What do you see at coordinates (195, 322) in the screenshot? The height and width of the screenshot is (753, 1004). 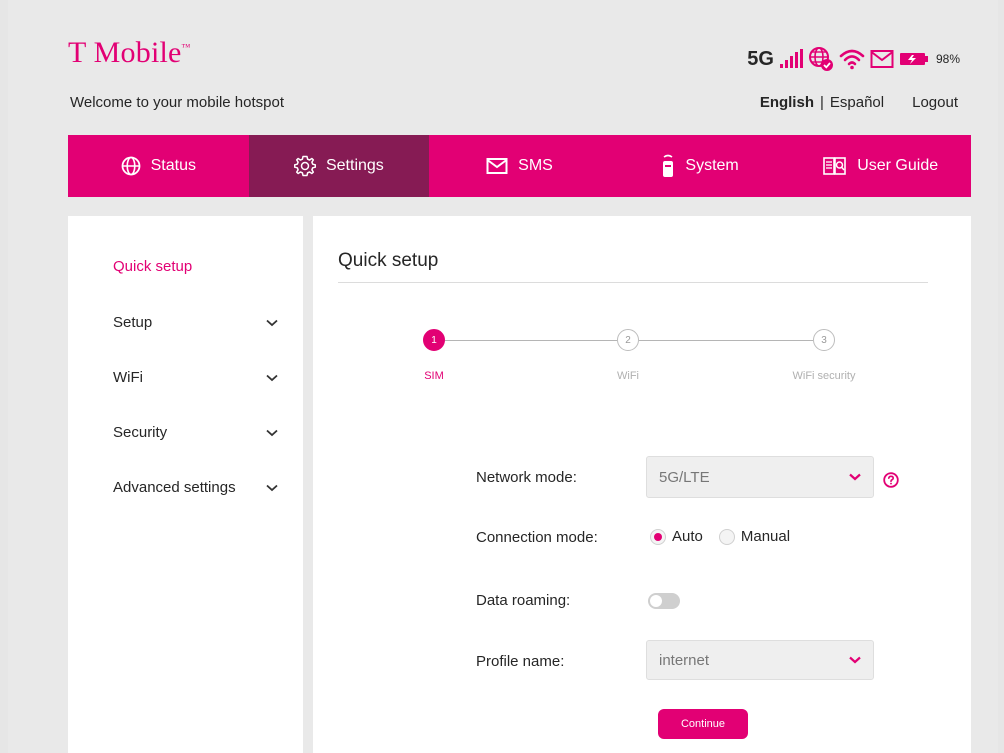 I see `sidebar-item-setup: Setup` at bounding box center [195, 322].